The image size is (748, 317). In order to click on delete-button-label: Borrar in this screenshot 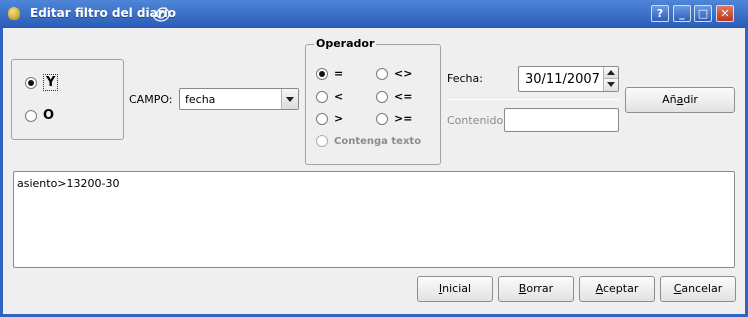, I will do `click(536, 288)`.